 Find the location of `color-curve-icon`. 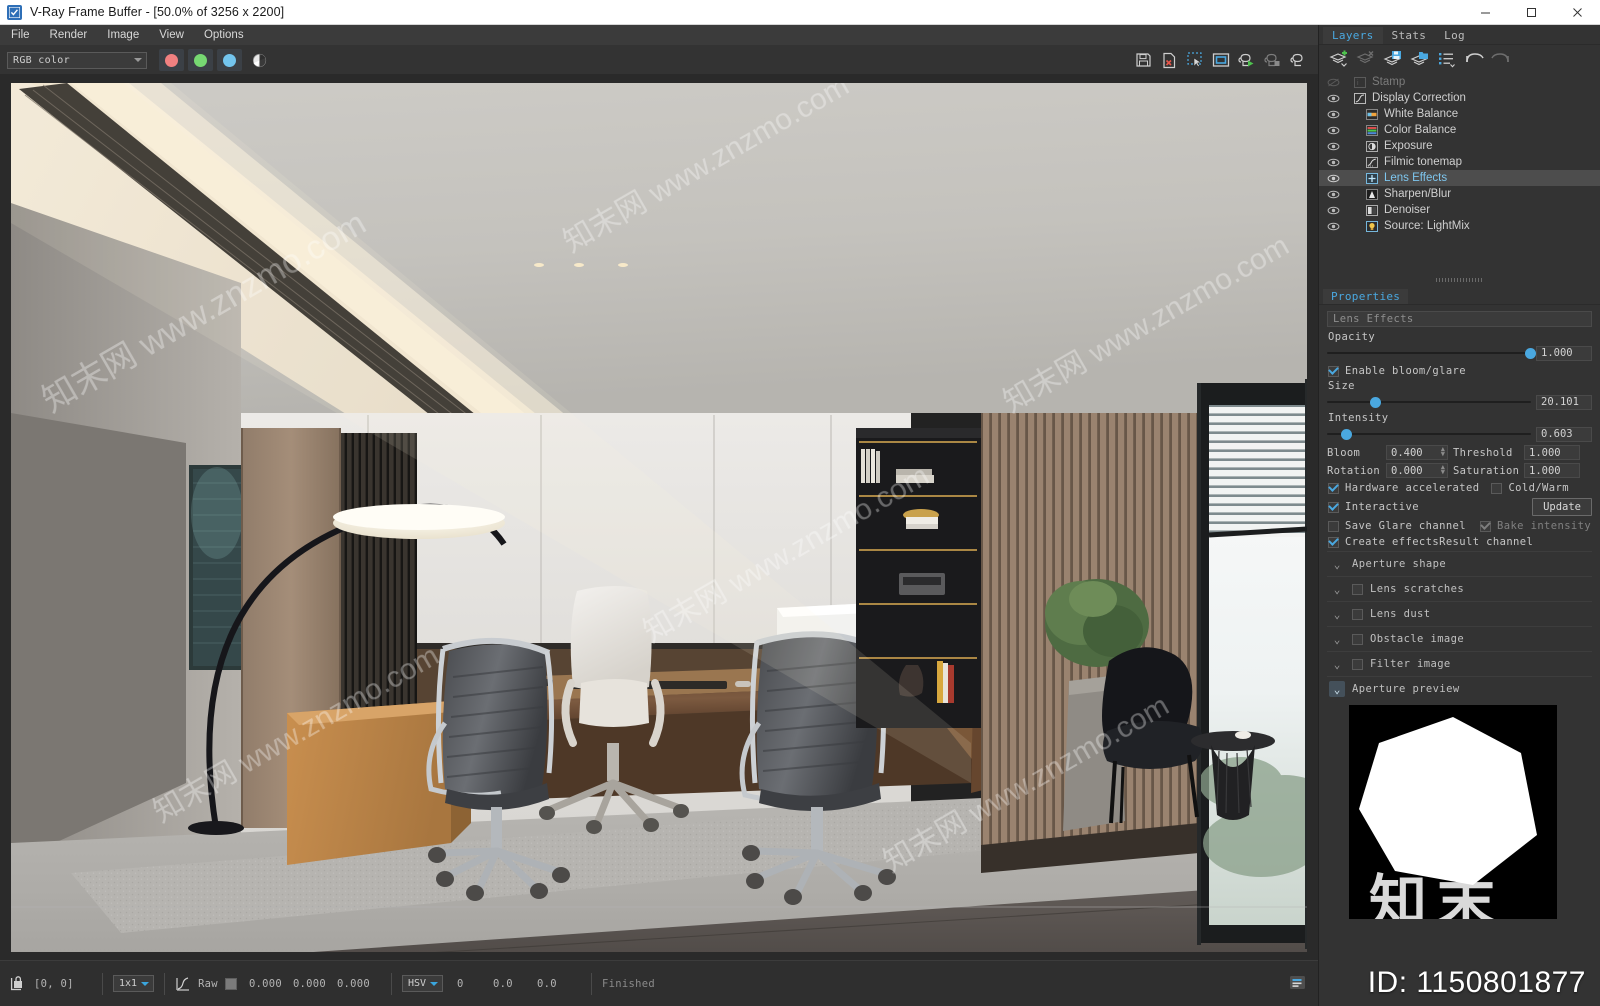

color-curve-icon is located at coordinates (183, 984).